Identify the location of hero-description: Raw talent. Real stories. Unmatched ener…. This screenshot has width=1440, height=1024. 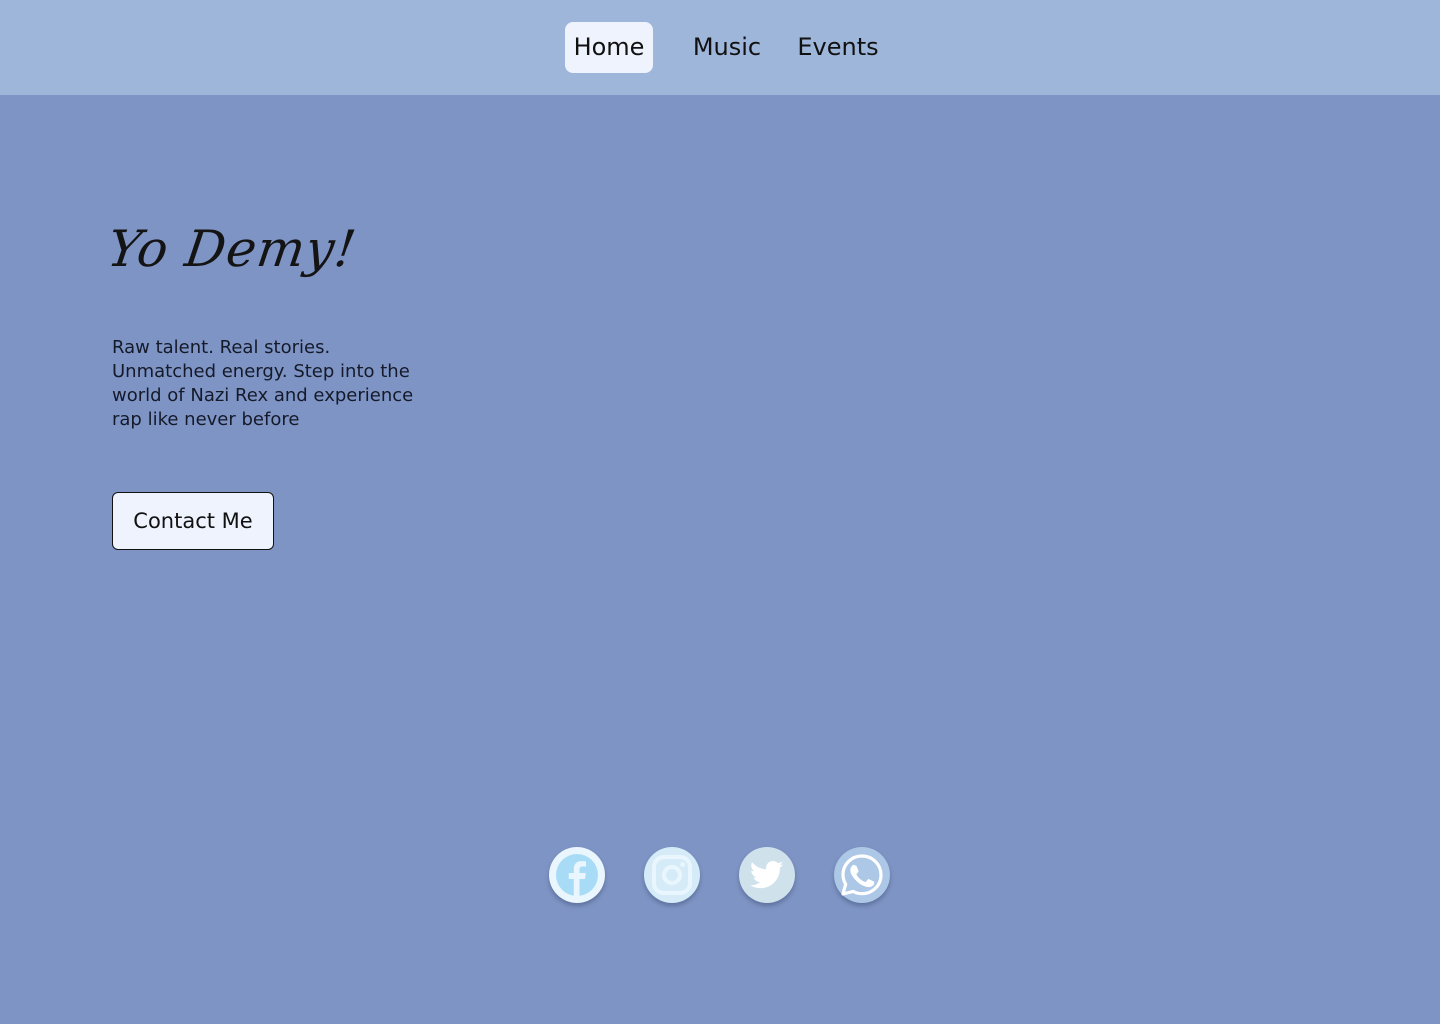
(263, 383).